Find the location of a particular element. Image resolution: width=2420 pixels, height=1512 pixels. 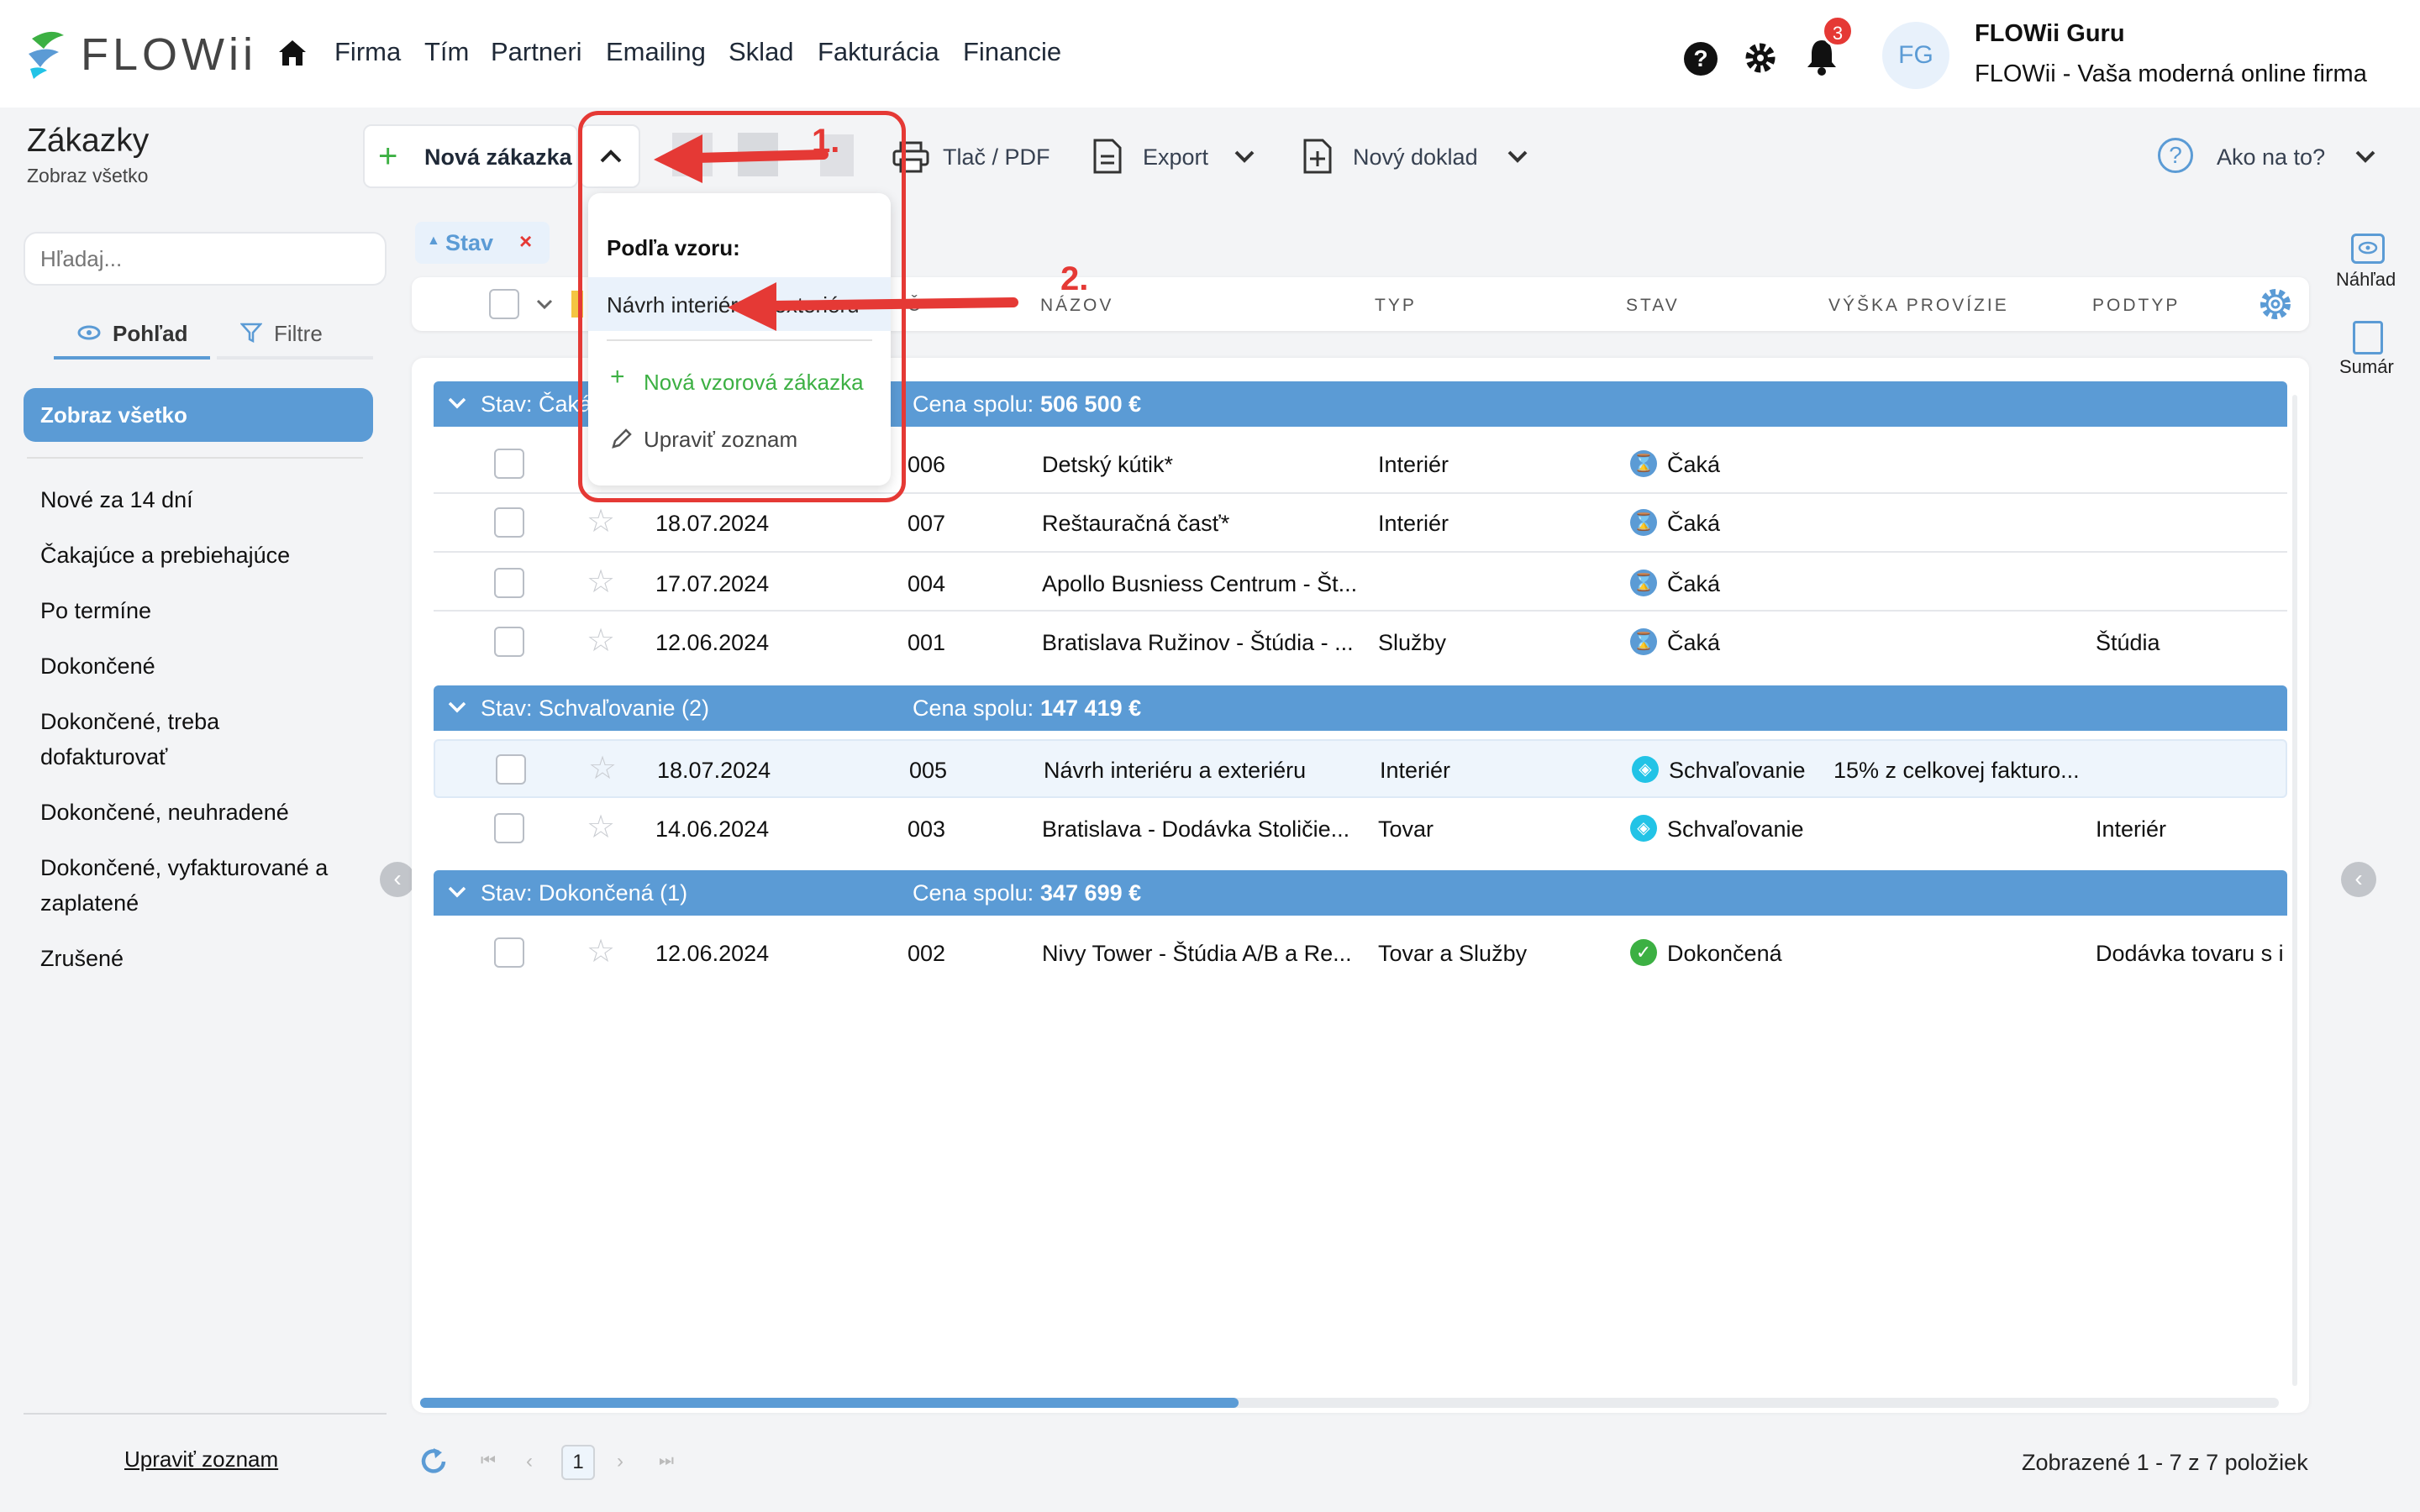

nav-item-emailing: Emailing is located at coordinates (656, 52).